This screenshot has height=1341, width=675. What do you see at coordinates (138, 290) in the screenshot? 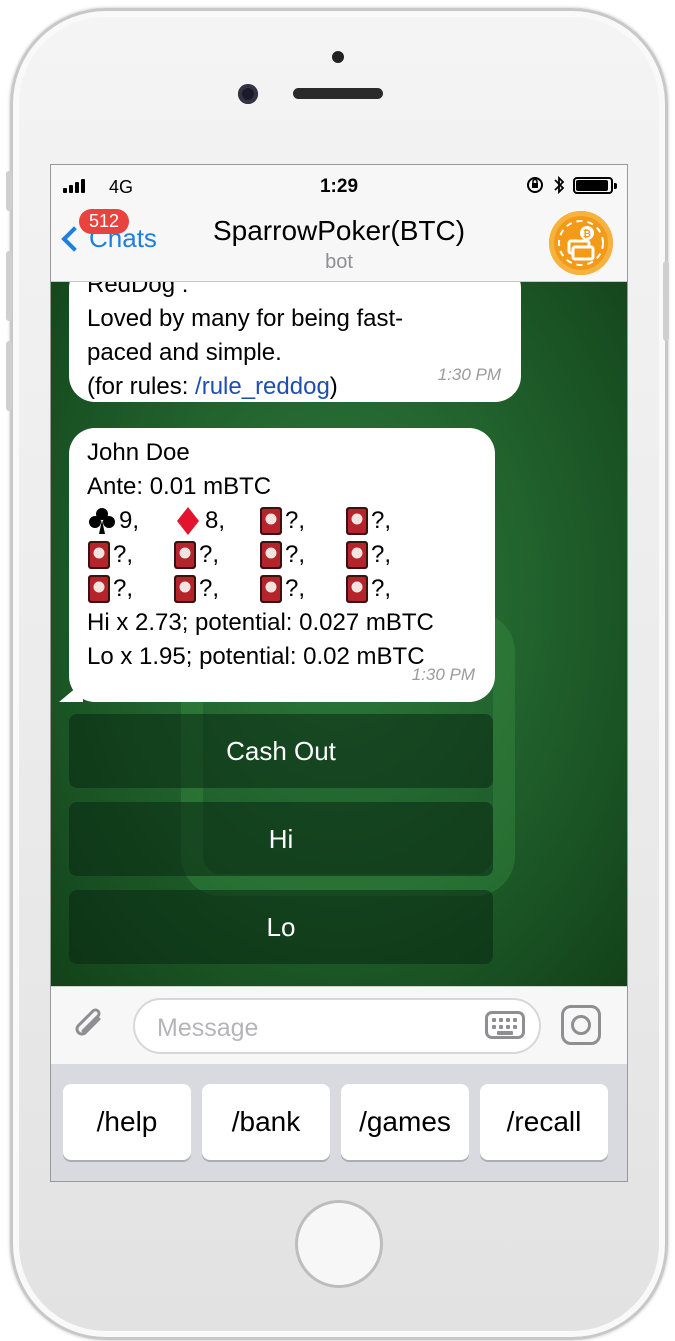
I see `message-line: RedDog :` at bounding box center [138, 290].